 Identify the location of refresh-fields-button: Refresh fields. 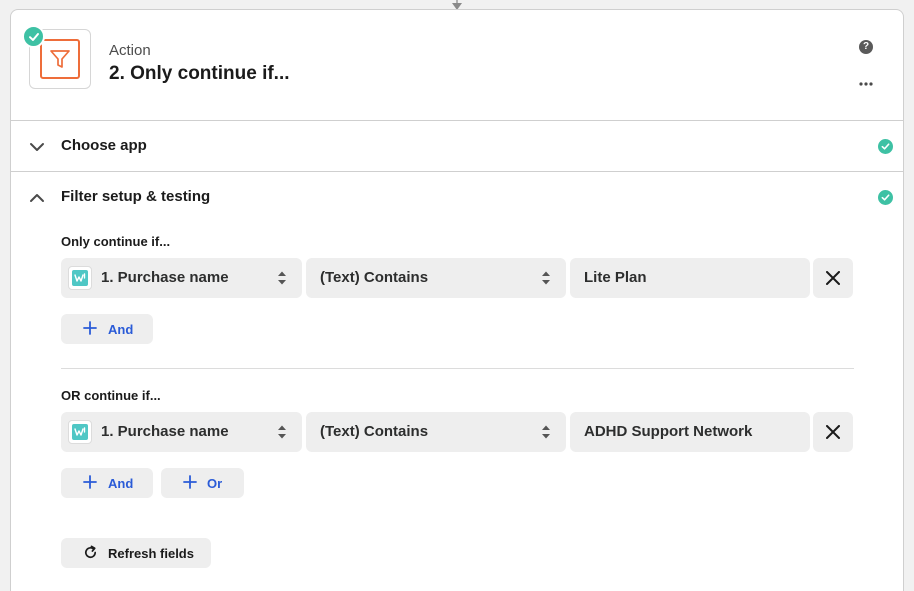
(136, 553).